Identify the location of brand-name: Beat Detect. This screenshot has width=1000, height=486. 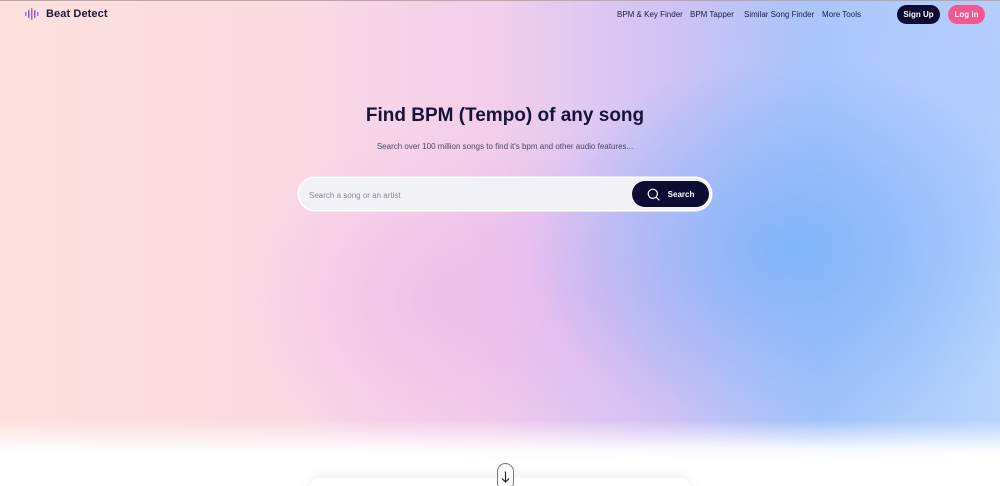
(77, 14).